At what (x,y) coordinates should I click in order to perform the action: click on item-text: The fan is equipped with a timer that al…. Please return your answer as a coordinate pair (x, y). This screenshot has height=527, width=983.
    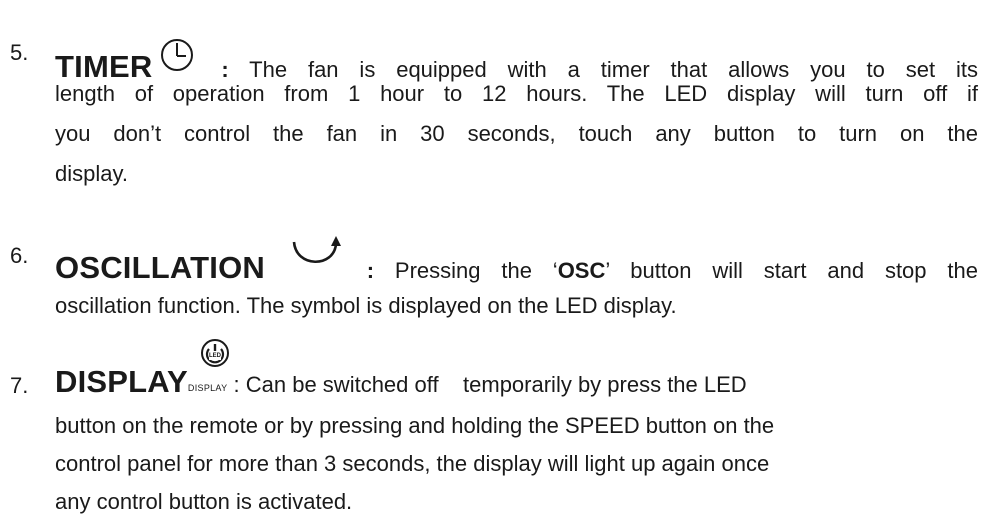
    Looking at the image, I should click on (613, 69).